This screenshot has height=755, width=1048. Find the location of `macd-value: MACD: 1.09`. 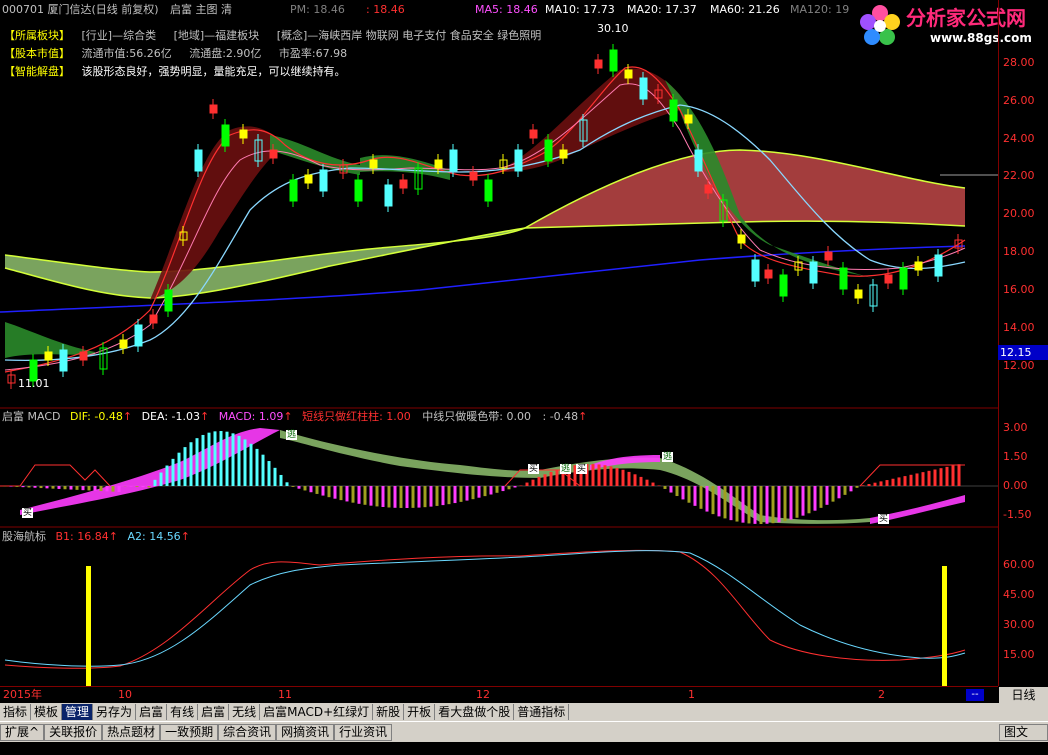

macd-value: MACD: 1.09 is located at coordinates (251, 416).